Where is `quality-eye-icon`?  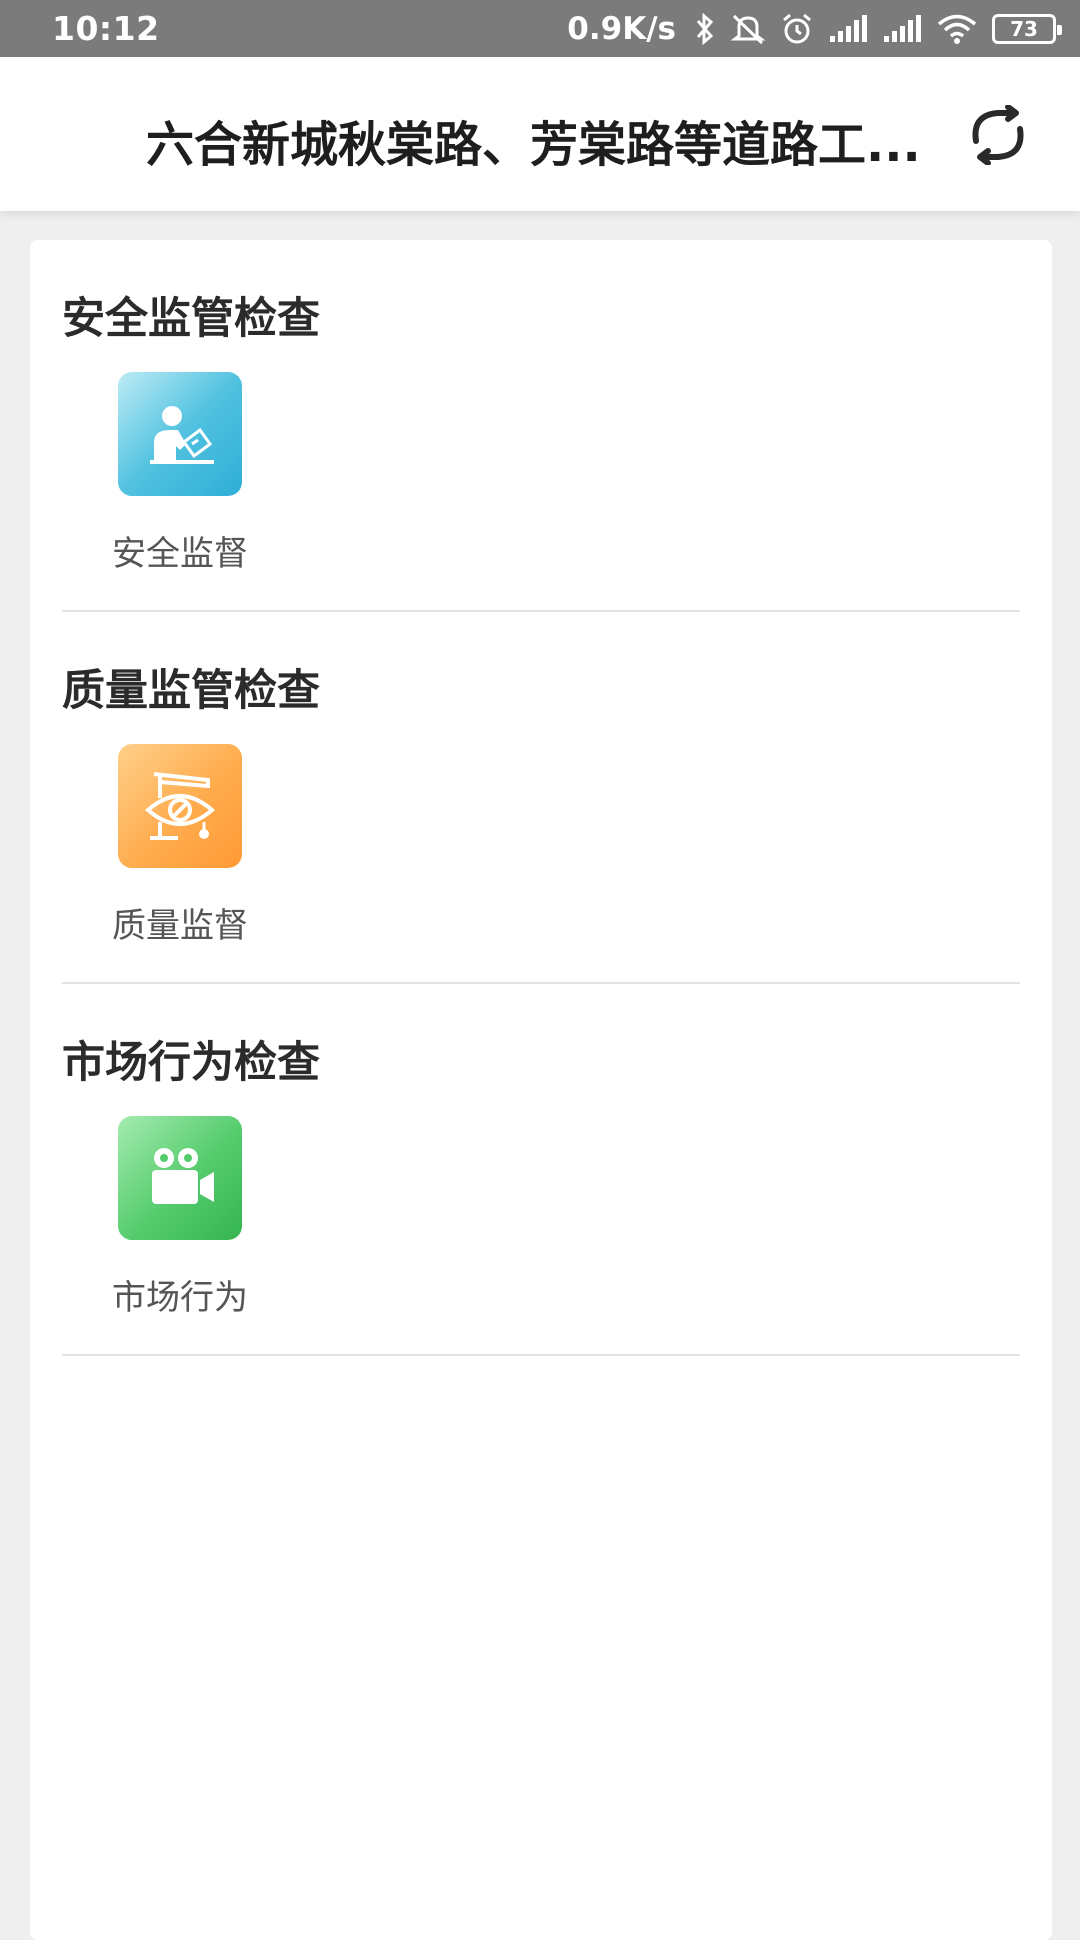 quality-eye-icon is located at coordinates (180, 806).